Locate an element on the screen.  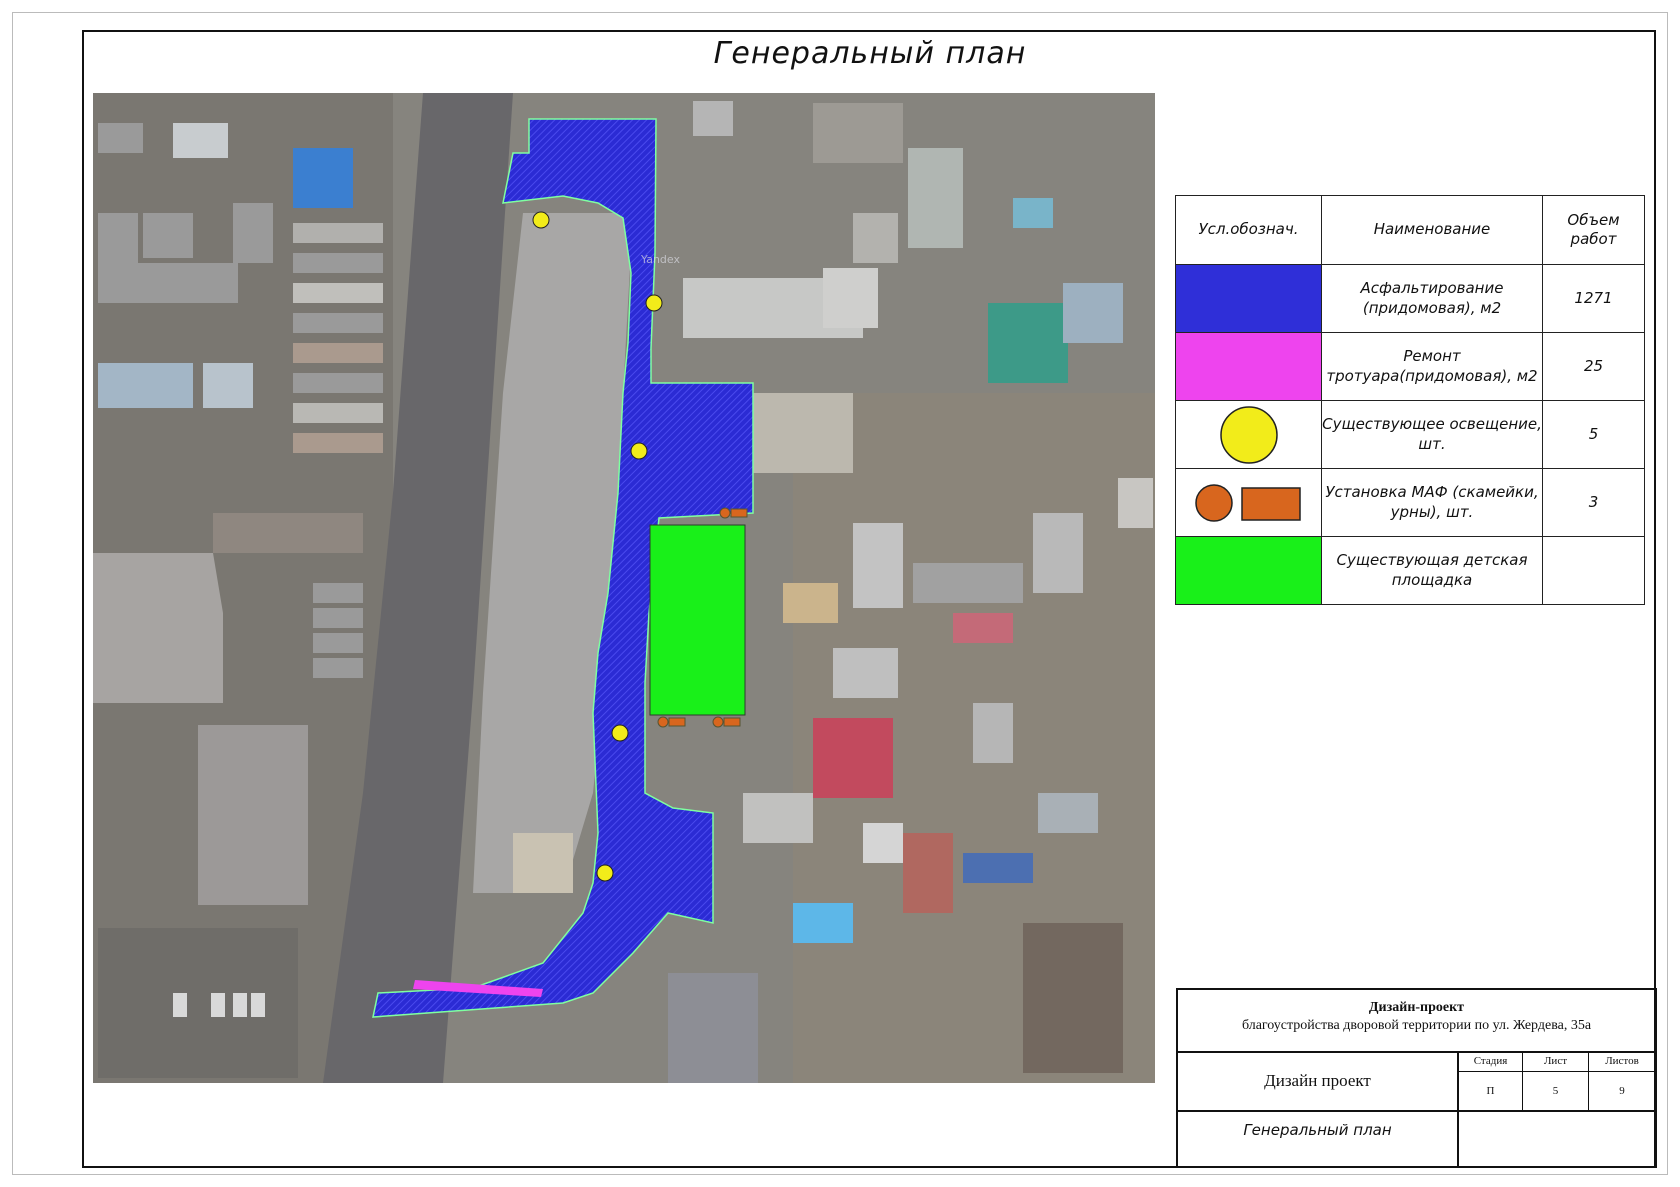
legend-row-maf: Установка МАФ (скамейки, урны), шт. 3 is located at coordinates (1410, 502).